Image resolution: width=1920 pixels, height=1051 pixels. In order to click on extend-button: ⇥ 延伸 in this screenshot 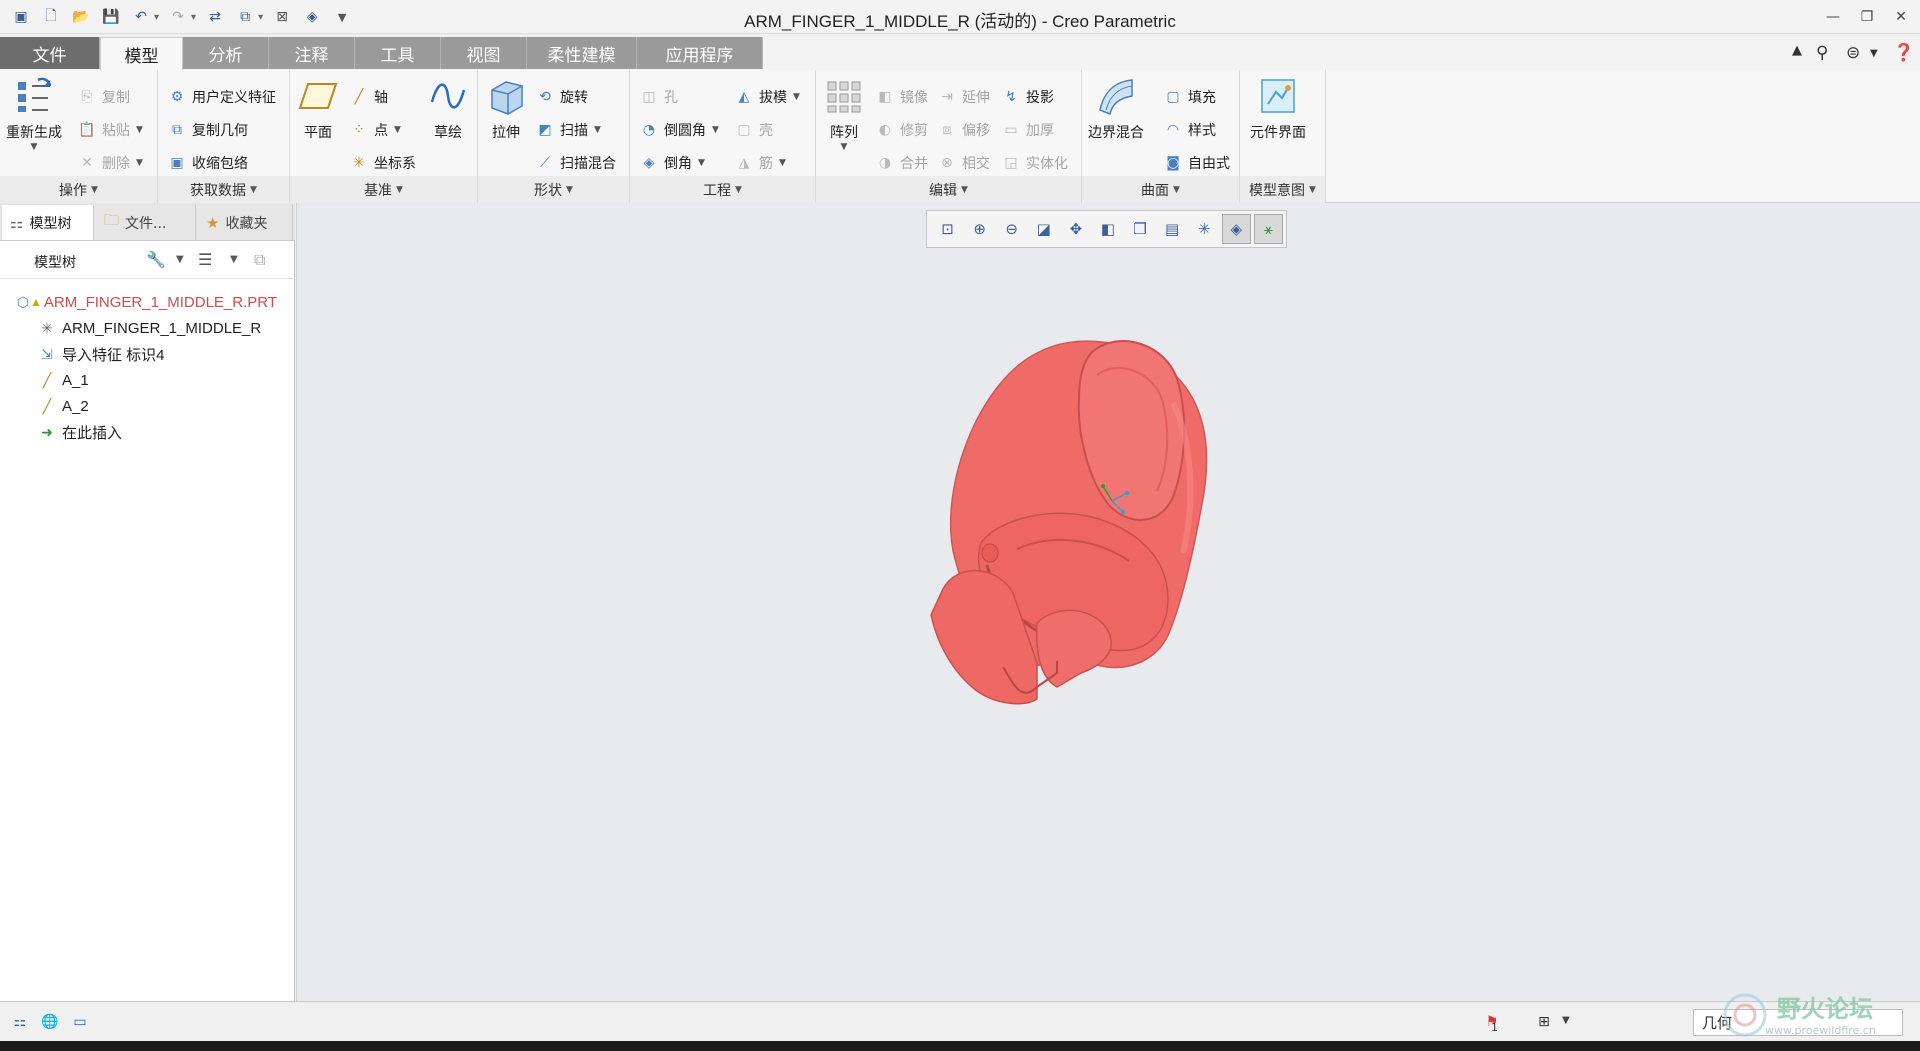, I will do `click(963, 97)`.